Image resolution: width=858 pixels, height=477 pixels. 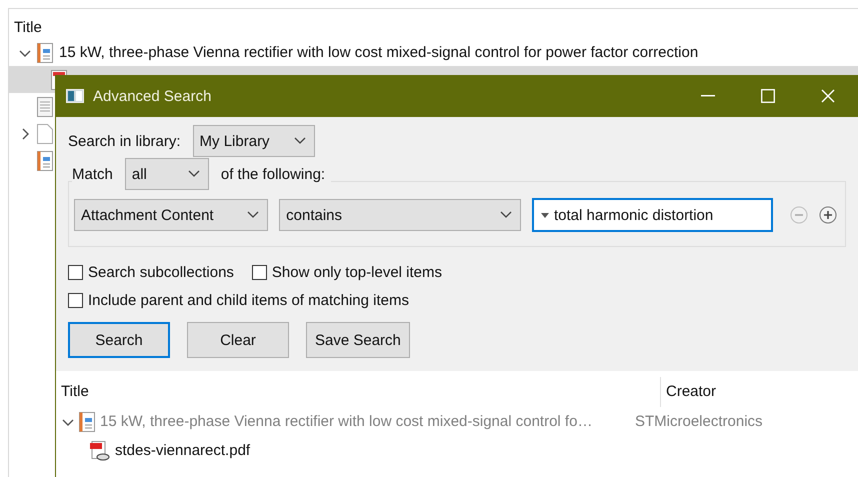 I want to click on checkbox-label: Show only top-level items, so click(x=357, y=272).